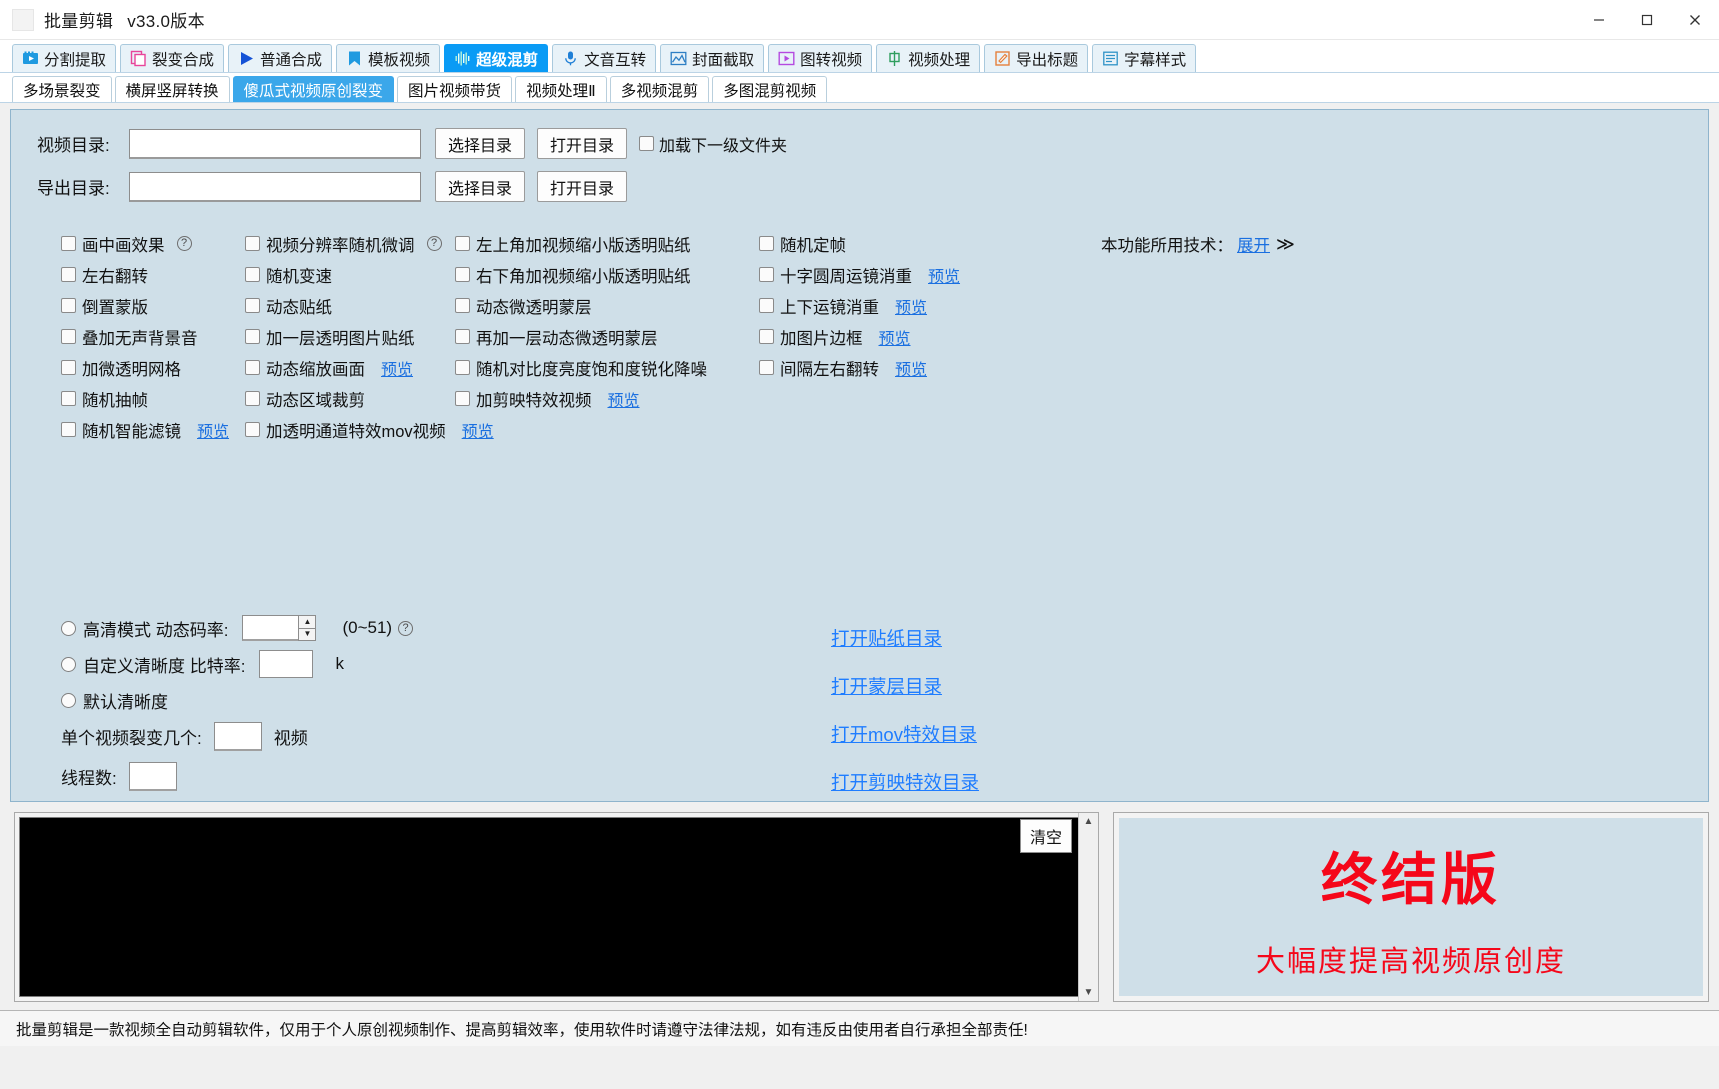 This screenshot has height=1089, width=1719. I want to click on open-sticker-directory-link: 打开贴纸目录, so click(905, 638).